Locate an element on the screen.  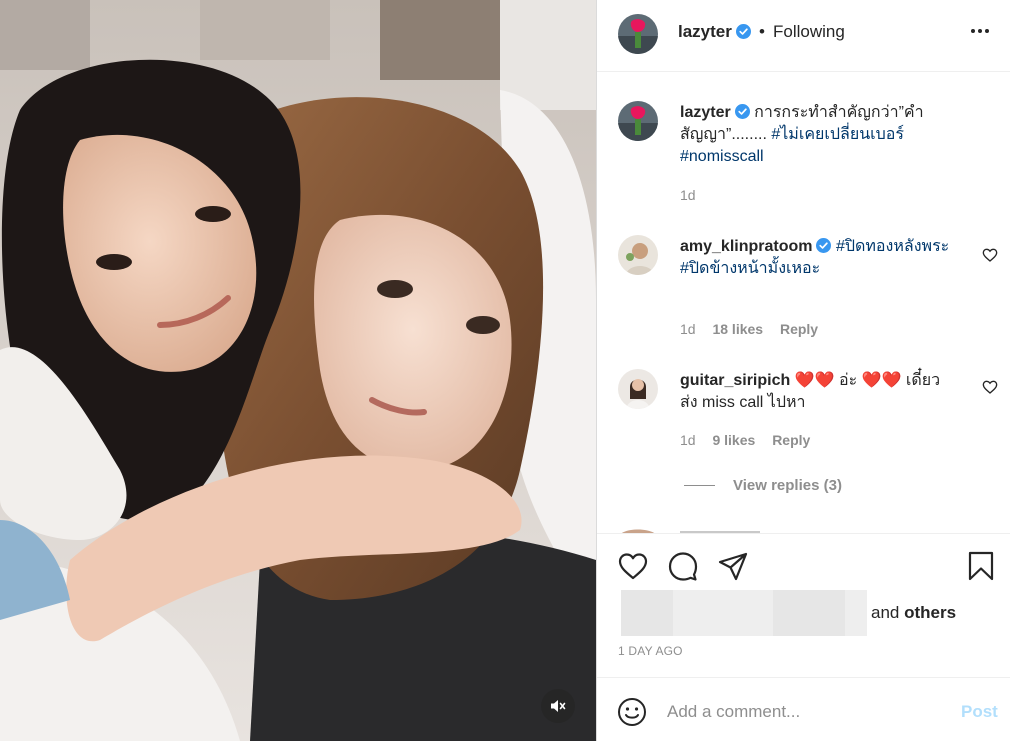
mute-button is located at coordinates (558, 706).